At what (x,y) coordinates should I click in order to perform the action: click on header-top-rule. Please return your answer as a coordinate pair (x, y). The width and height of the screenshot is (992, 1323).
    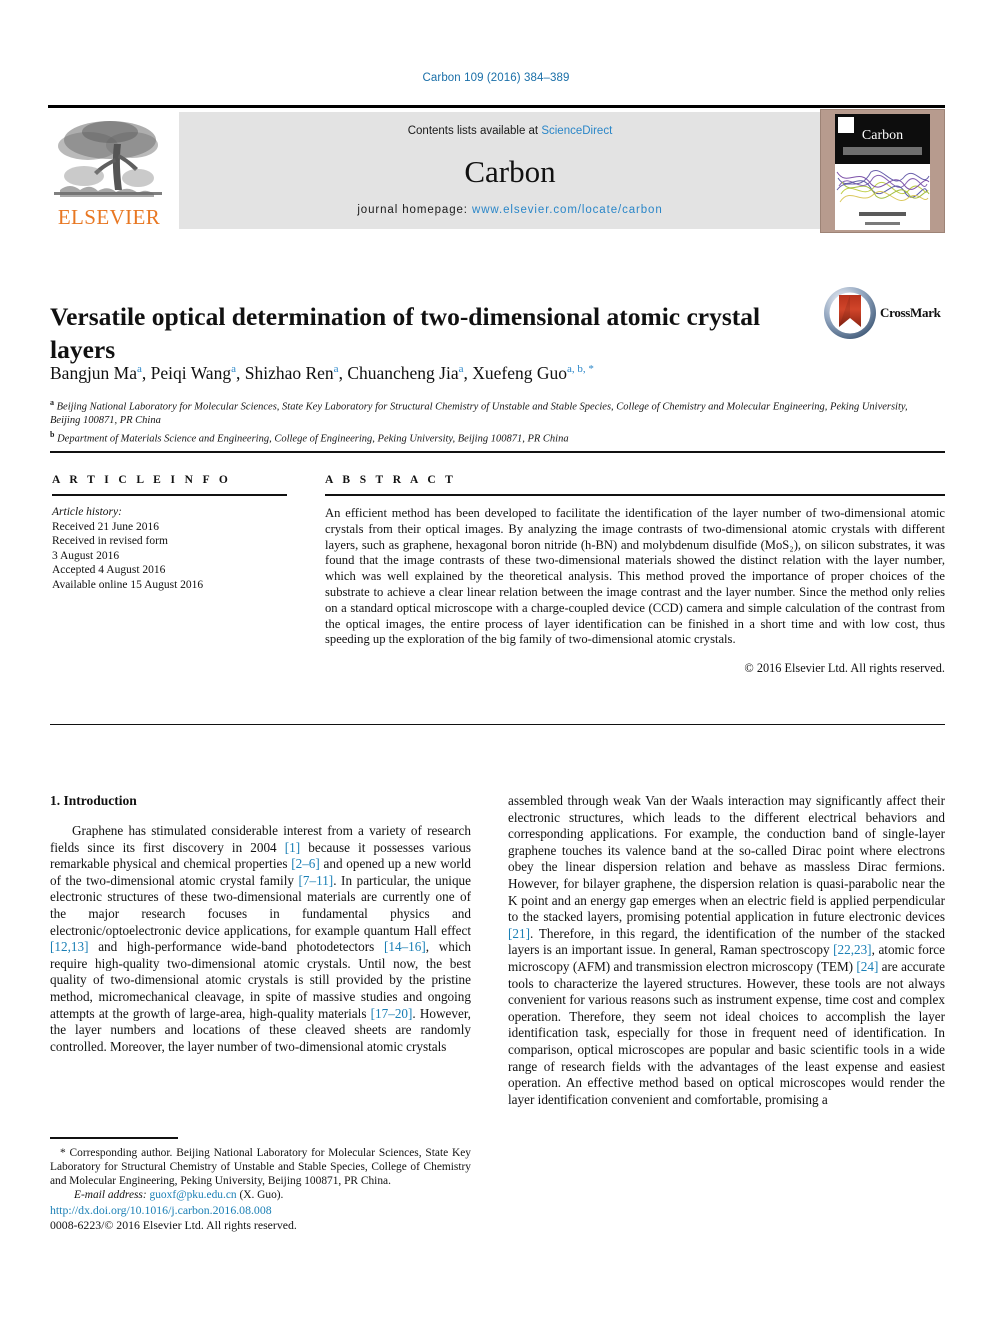
    Looking at the image, I should click on (496, 106).